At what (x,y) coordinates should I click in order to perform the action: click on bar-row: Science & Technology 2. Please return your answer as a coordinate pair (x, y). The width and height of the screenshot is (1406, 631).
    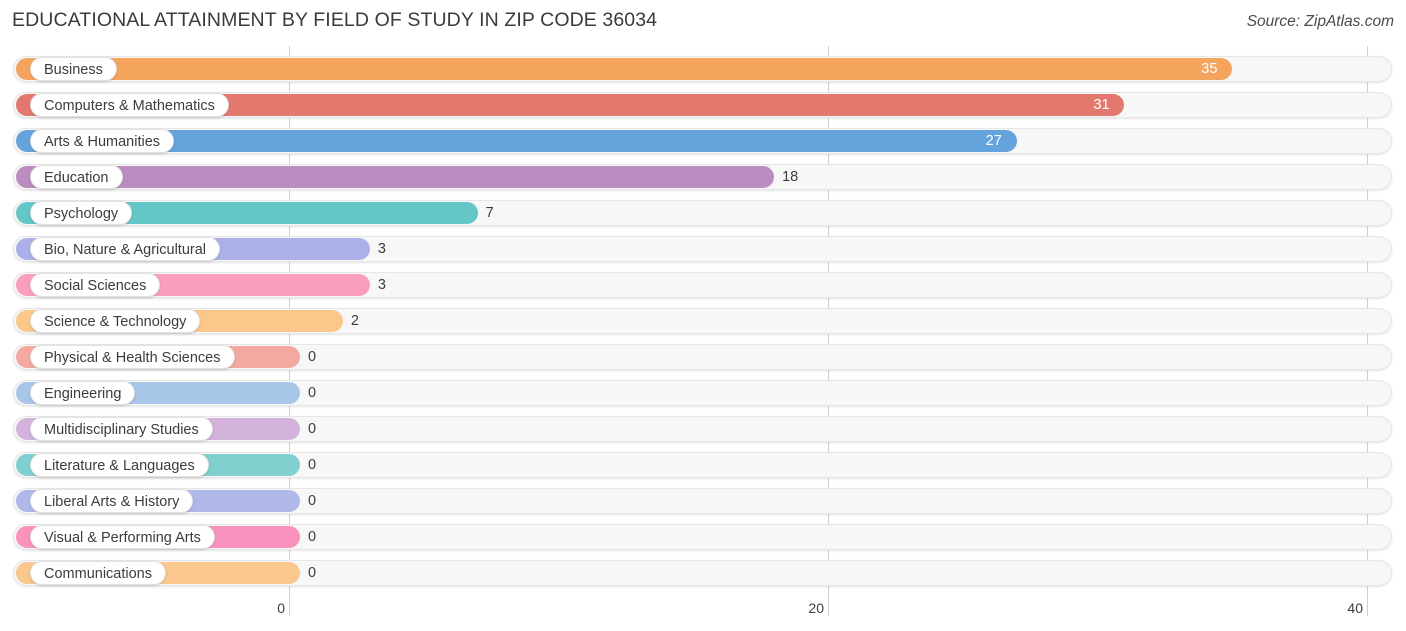
    Looking at the image, I should click on (703, 321).